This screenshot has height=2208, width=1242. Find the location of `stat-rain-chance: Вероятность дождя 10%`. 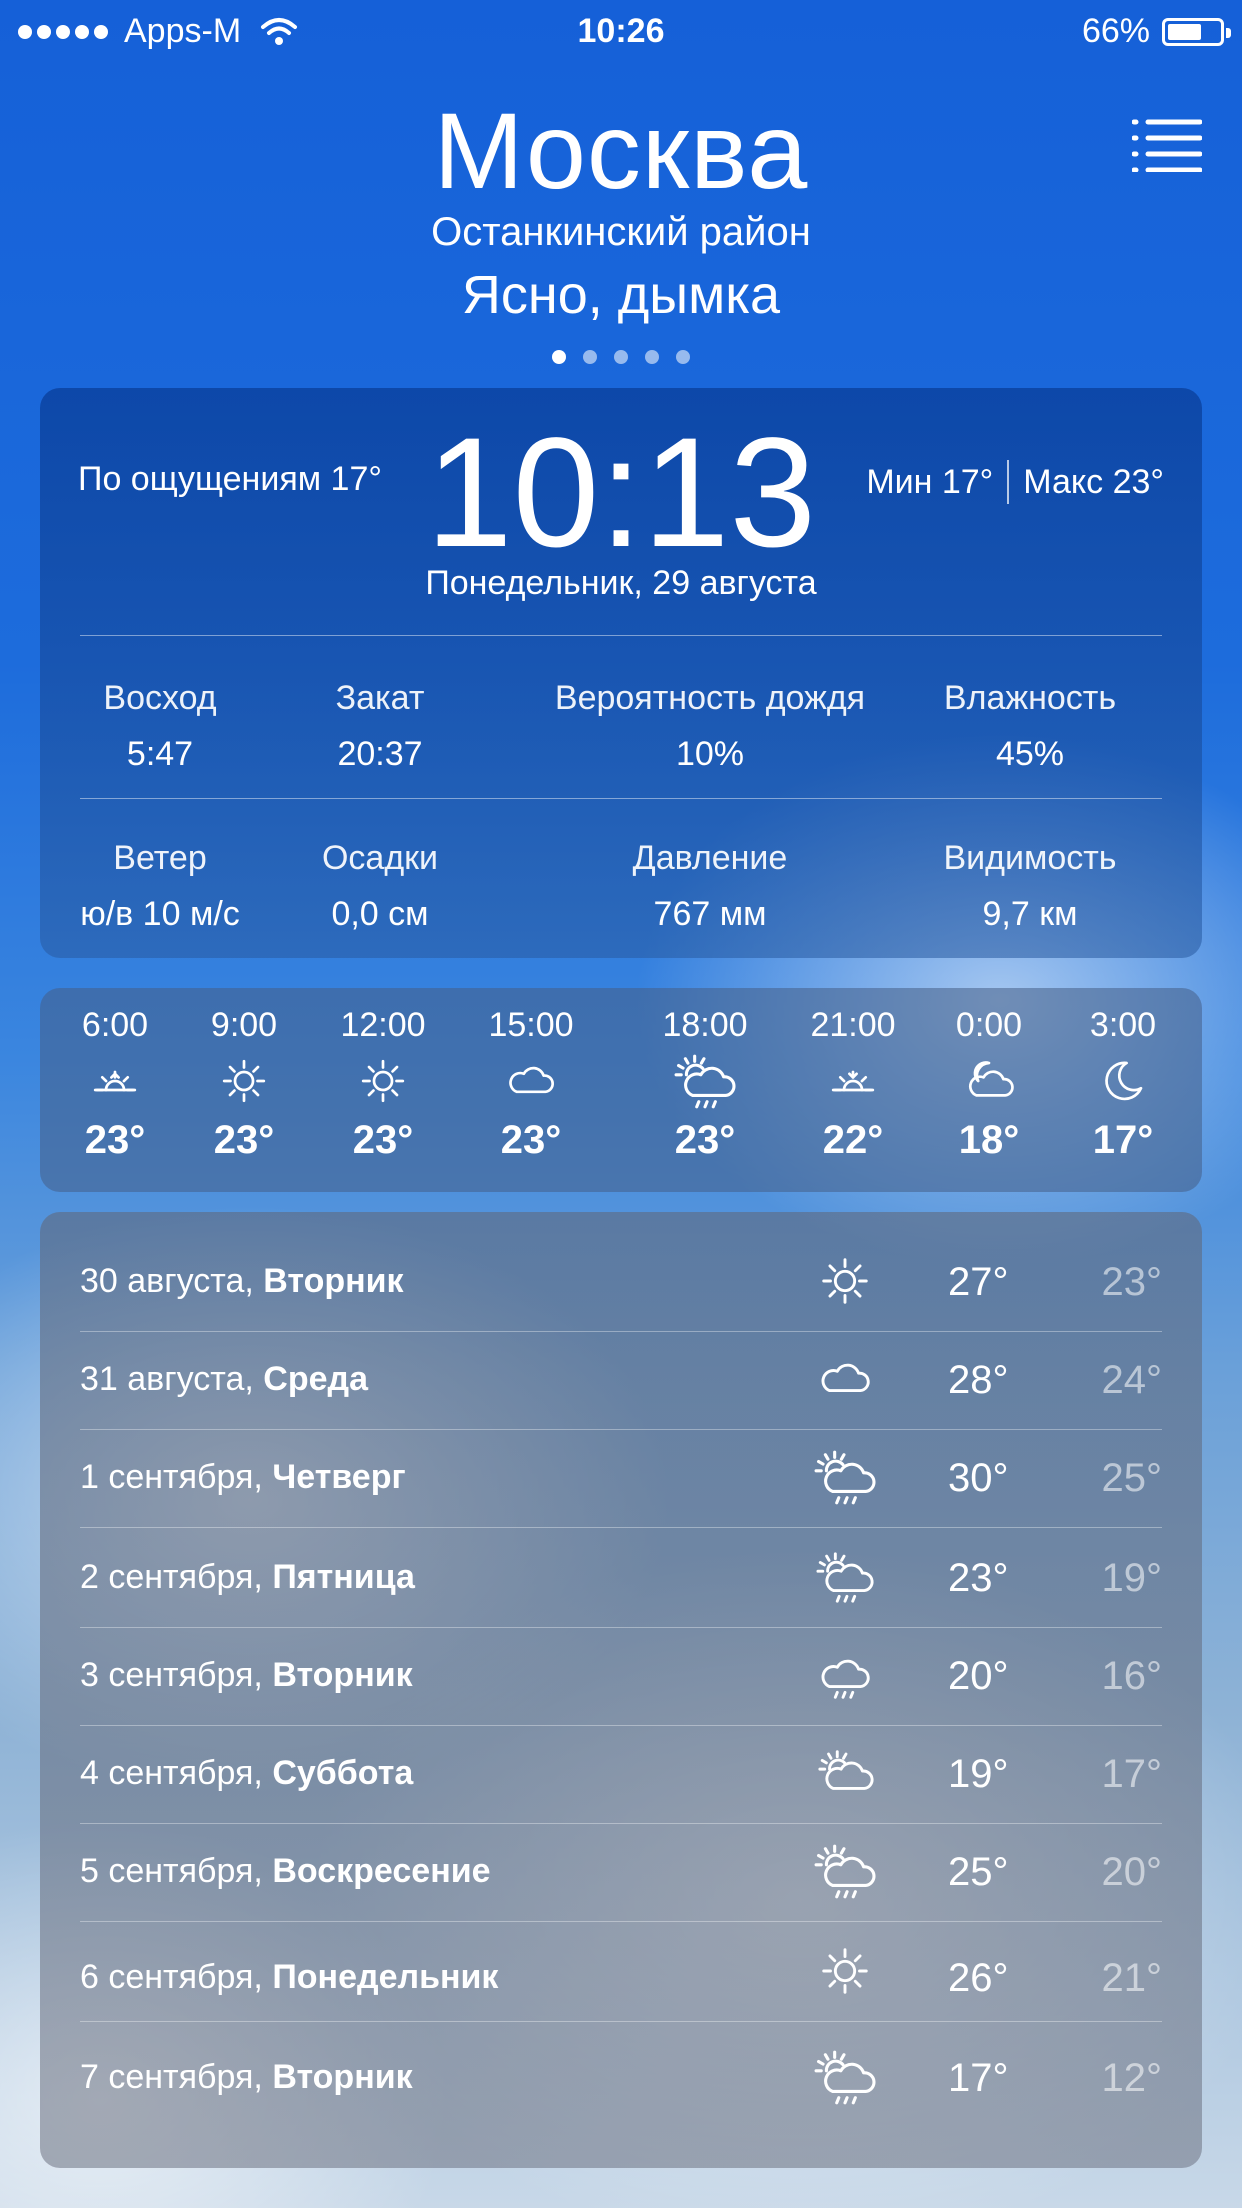

stat-rain-chance: Вероятность дождя 10% is located at coordinates (710, 726).